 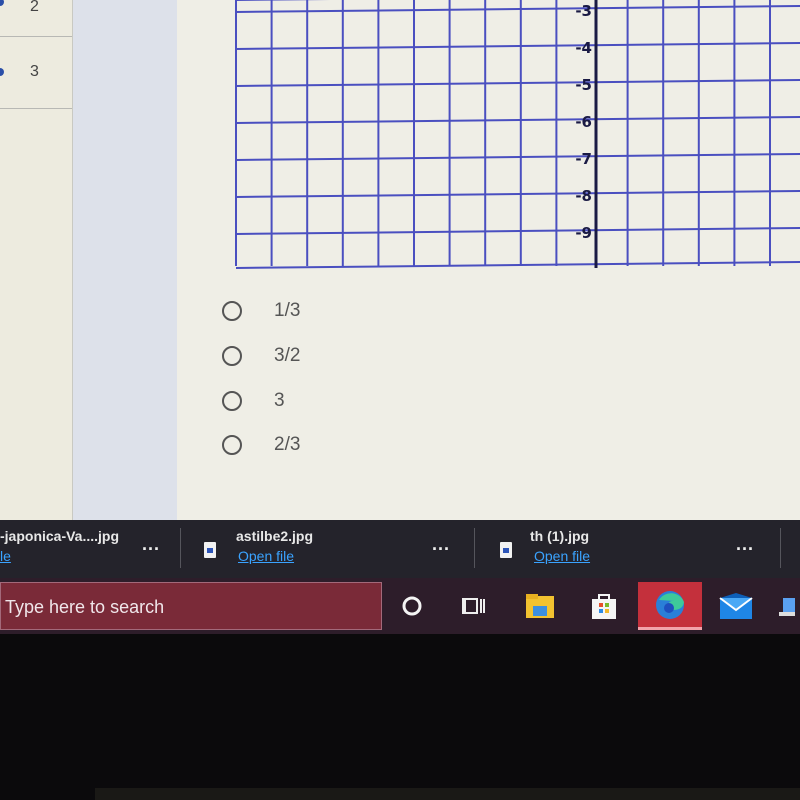 I want to click on taskbar-search-box: Type here to search, so click(x=191, y=606).